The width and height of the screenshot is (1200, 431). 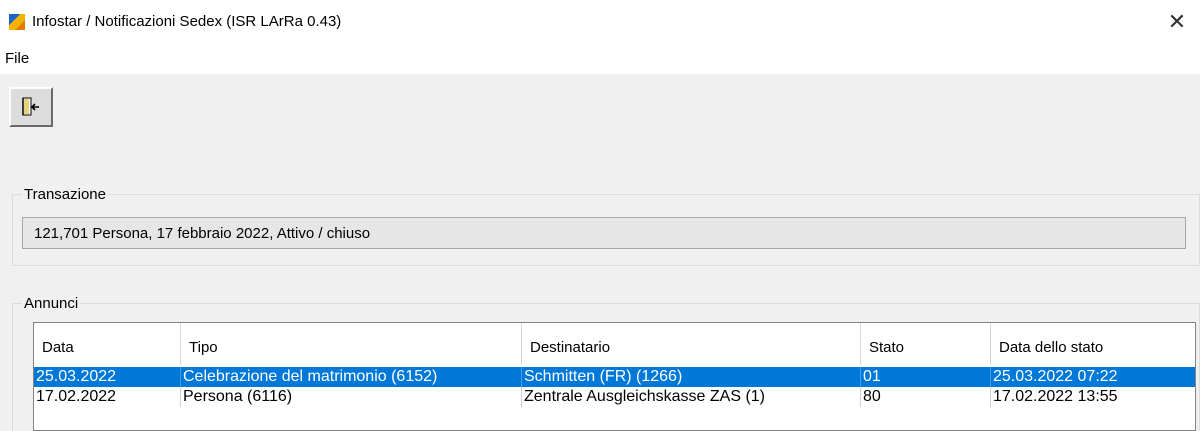 I want to click on column-header-data-stato: Data dello stato, so click(x=1093, y=344).